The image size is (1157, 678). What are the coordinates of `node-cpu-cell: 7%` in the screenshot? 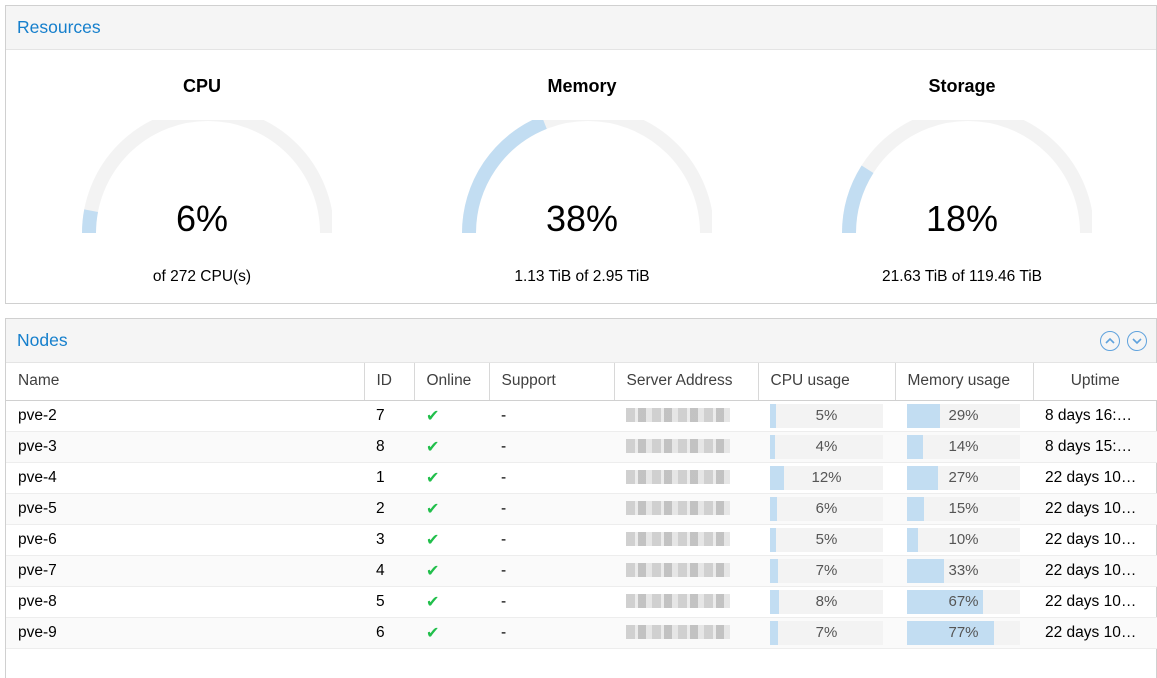 It's located at (826, 571).